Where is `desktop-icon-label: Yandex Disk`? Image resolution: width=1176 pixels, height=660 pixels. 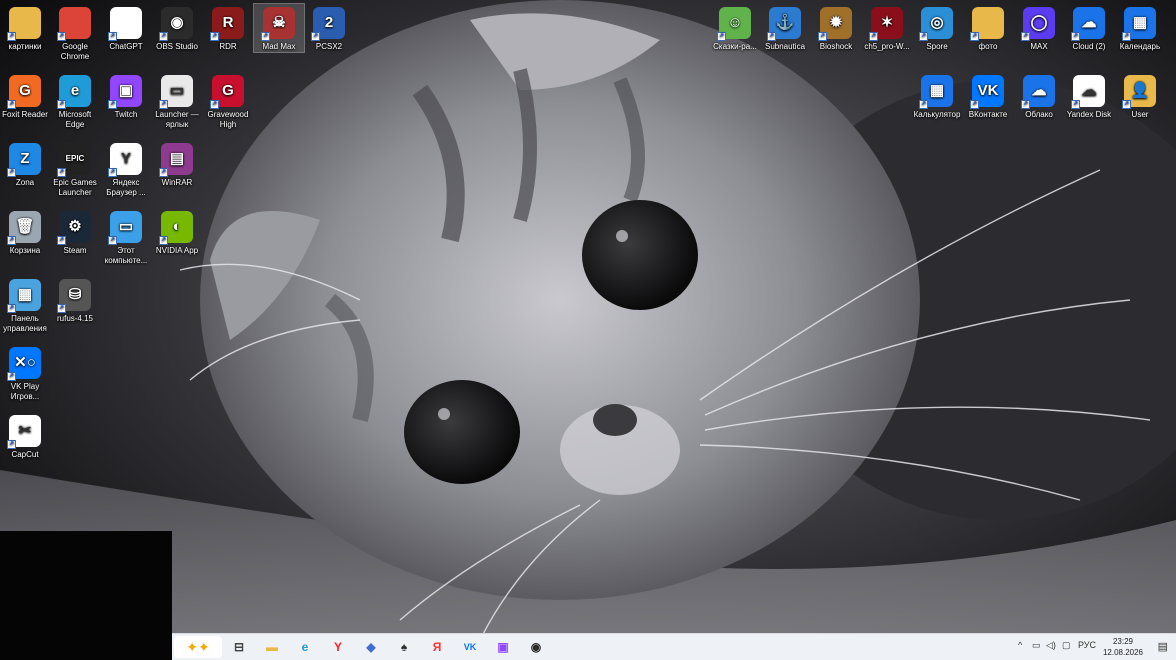
desktop-icon-label: Yandex Disk is located at coordinates (1089, 114).